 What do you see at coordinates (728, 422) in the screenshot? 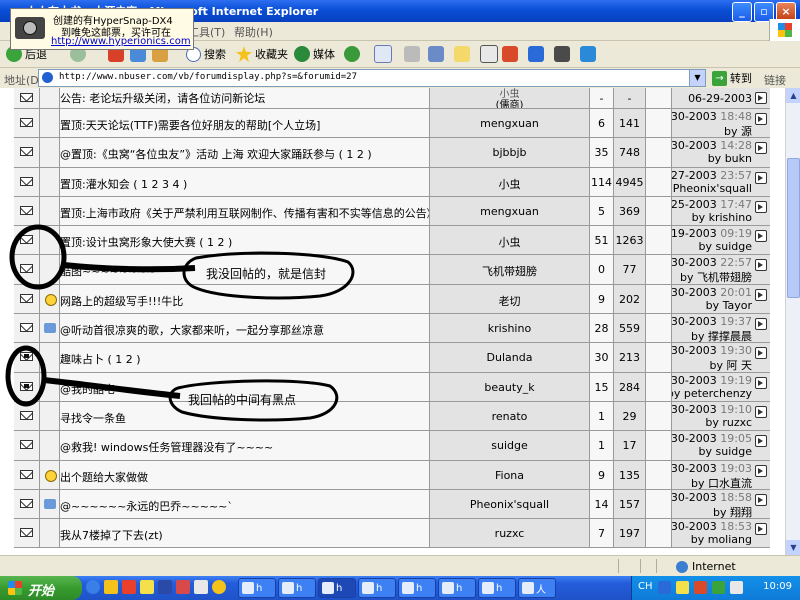
I see `last-post-by: by ruzxc` at bounding box center [728, 422].